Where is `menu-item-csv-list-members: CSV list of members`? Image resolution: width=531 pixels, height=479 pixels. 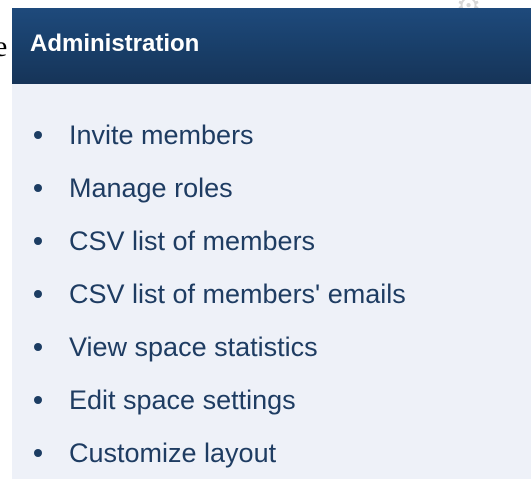 menu-item-csv-list-members: CSV list of members is located at coordinates (271, 240).